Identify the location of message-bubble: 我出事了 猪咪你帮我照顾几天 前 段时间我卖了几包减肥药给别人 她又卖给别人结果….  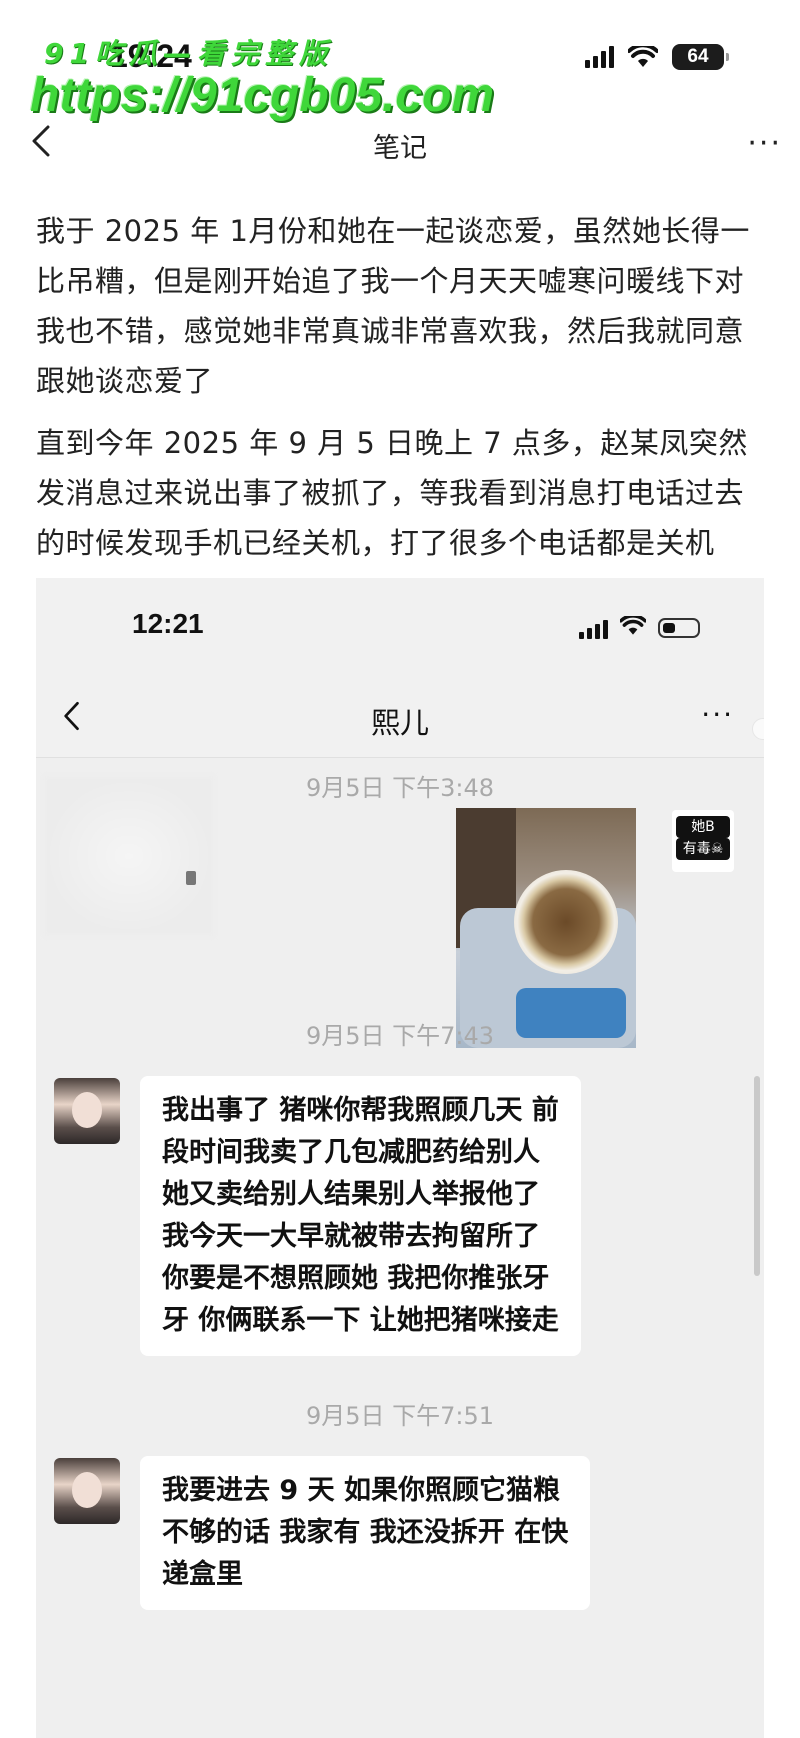
(360, 1216).